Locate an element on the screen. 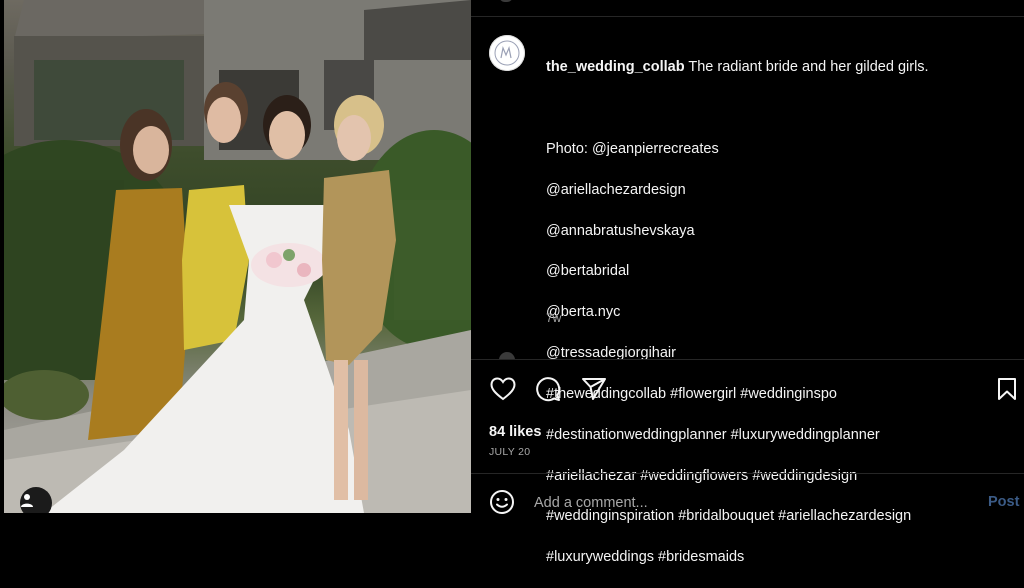 The height and width of the screenshot is (588, 1024). author-avatar is located at coordinates (507, 53).